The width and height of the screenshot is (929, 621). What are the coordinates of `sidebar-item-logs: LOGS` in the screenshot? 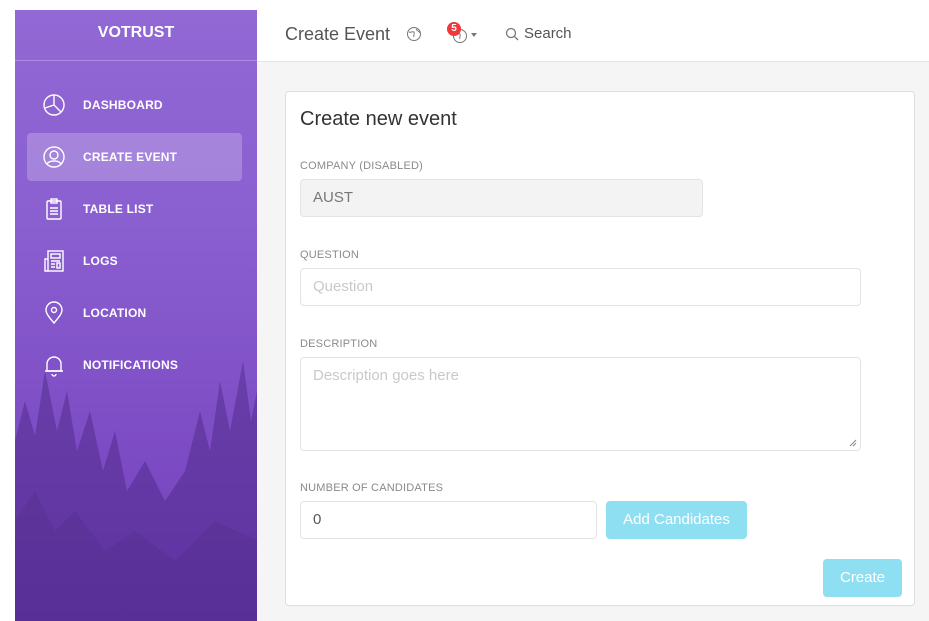 It's located at (134, 261).